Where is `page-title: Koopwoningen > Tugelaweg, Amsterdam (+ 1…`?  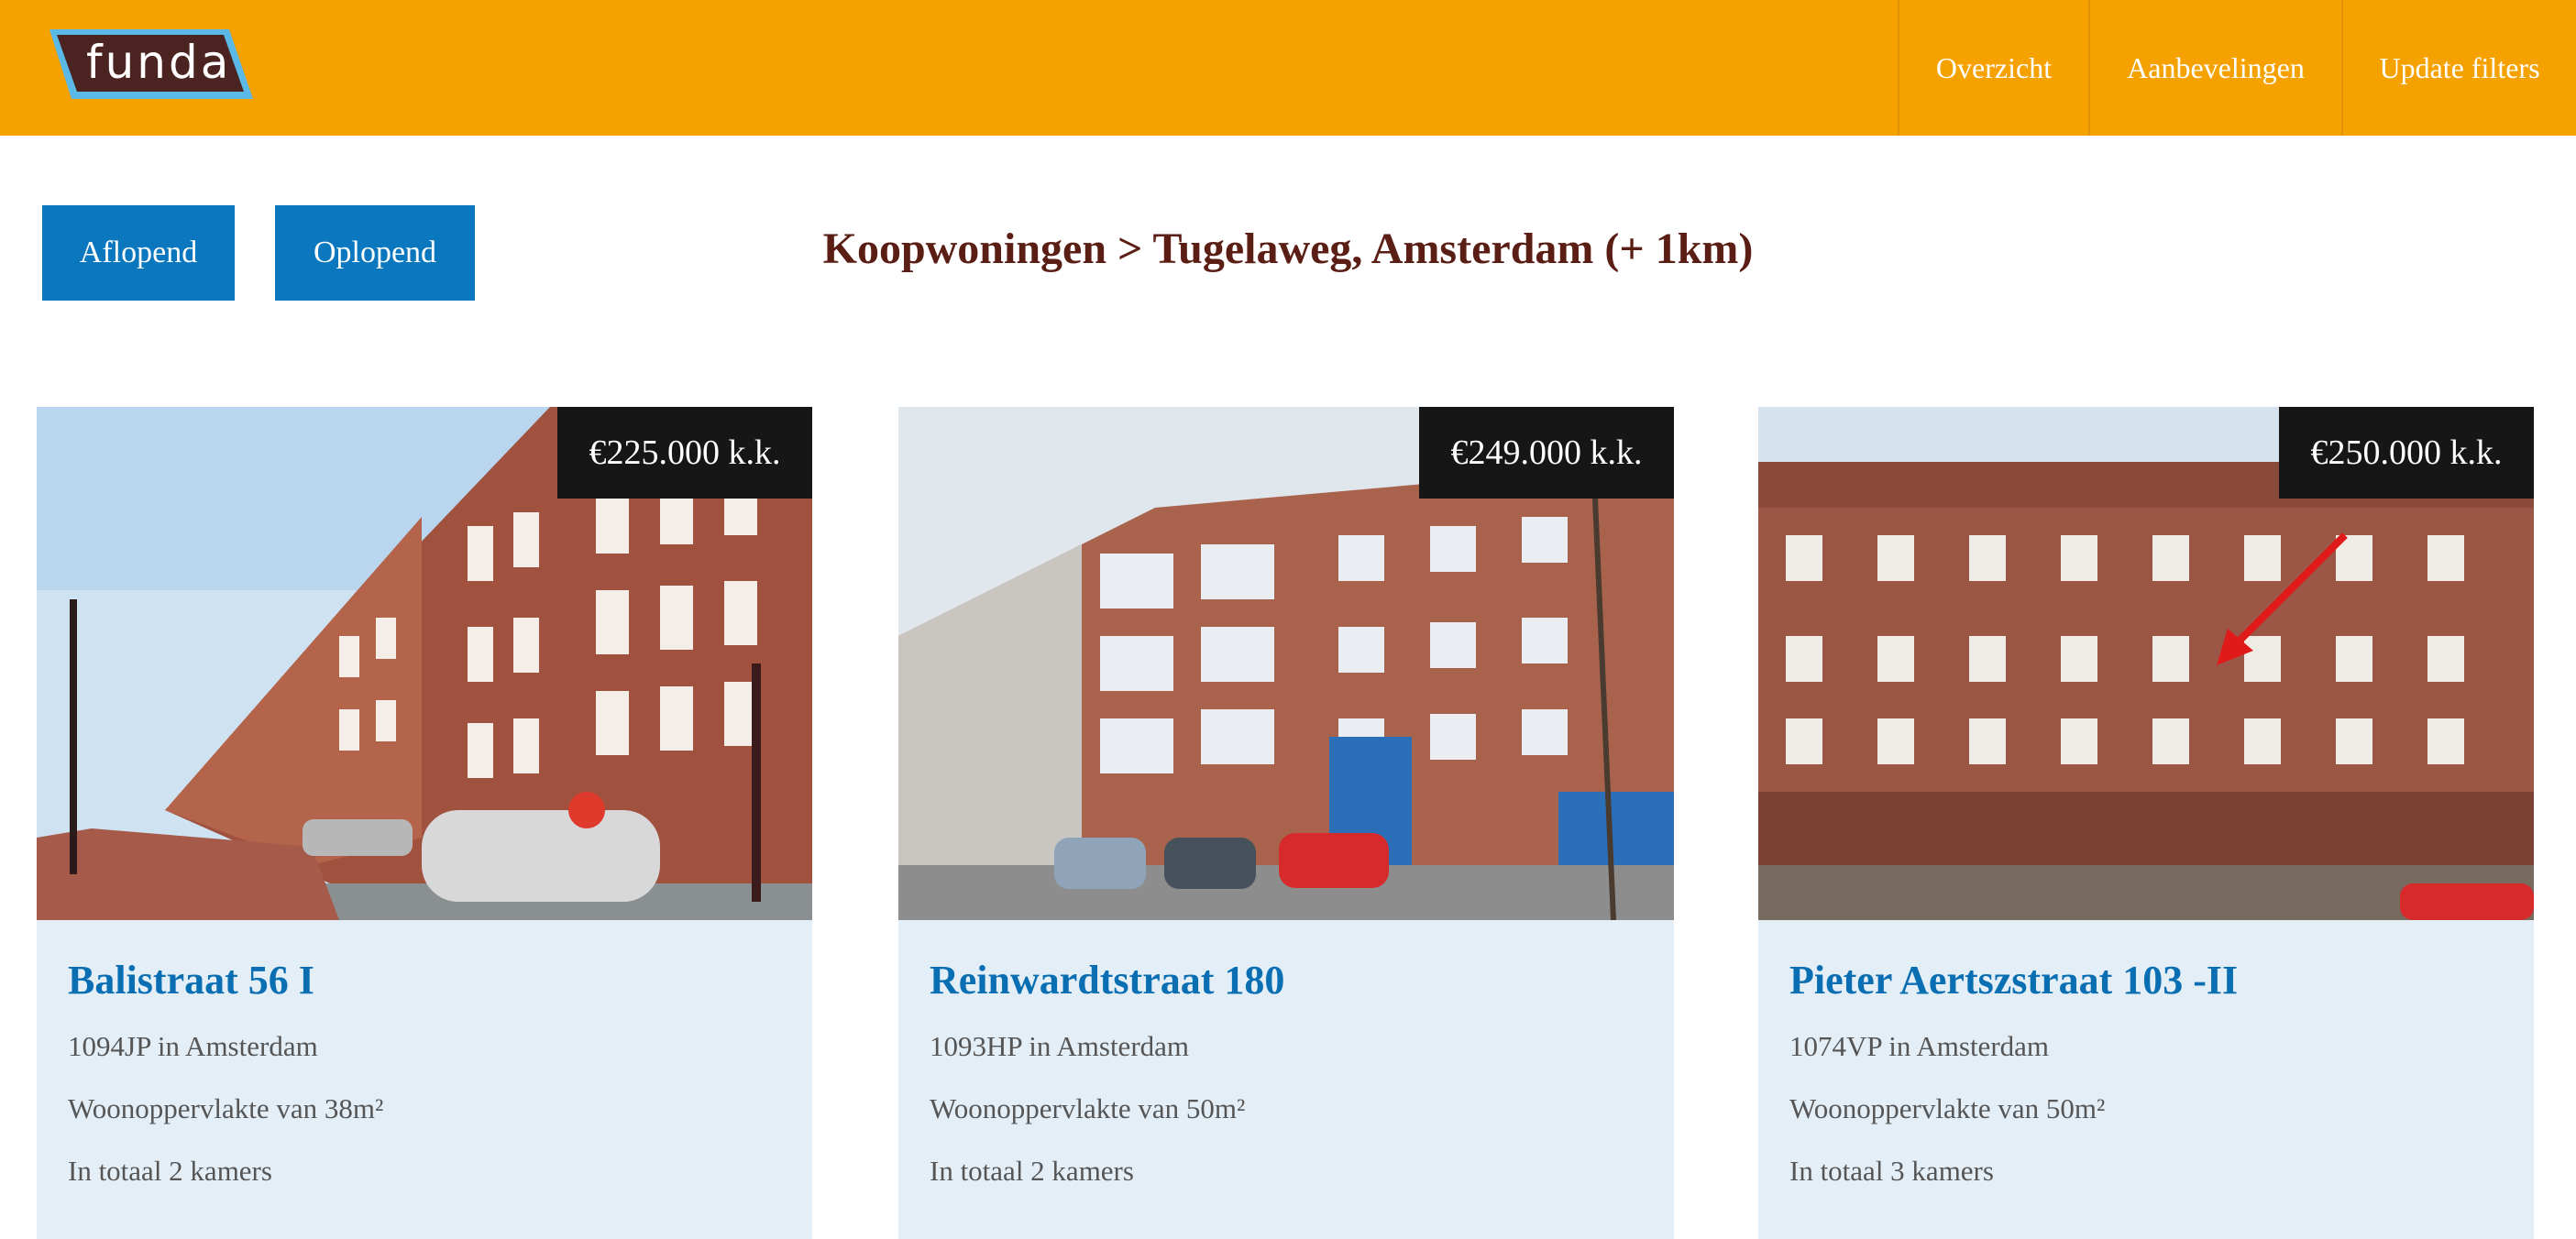 page-title: Koopwoningen > Tugelaweg, Amsterdam (+ 1… is located at coordinates (1288, 249).